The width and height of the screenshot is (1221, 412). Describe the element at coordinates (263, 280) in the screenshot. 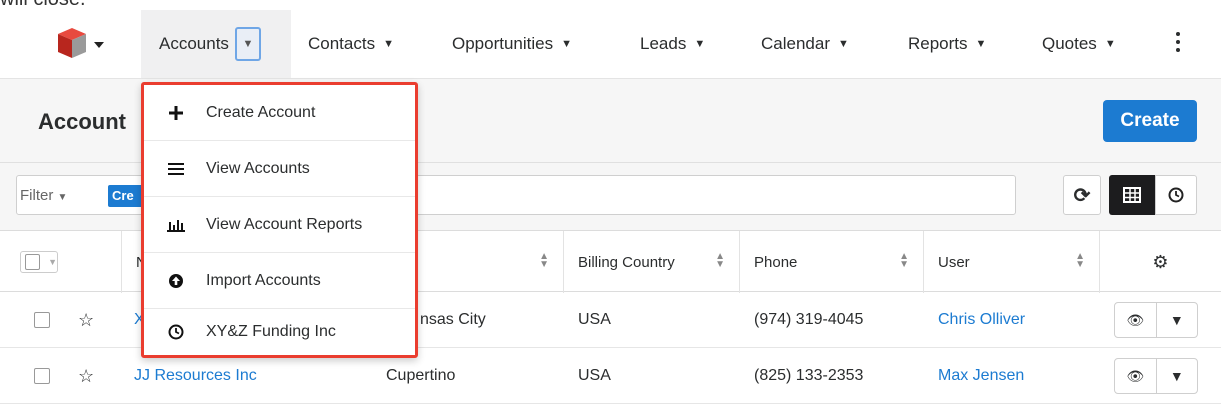

I see `menu-item-label: Import Accounts` at that location.